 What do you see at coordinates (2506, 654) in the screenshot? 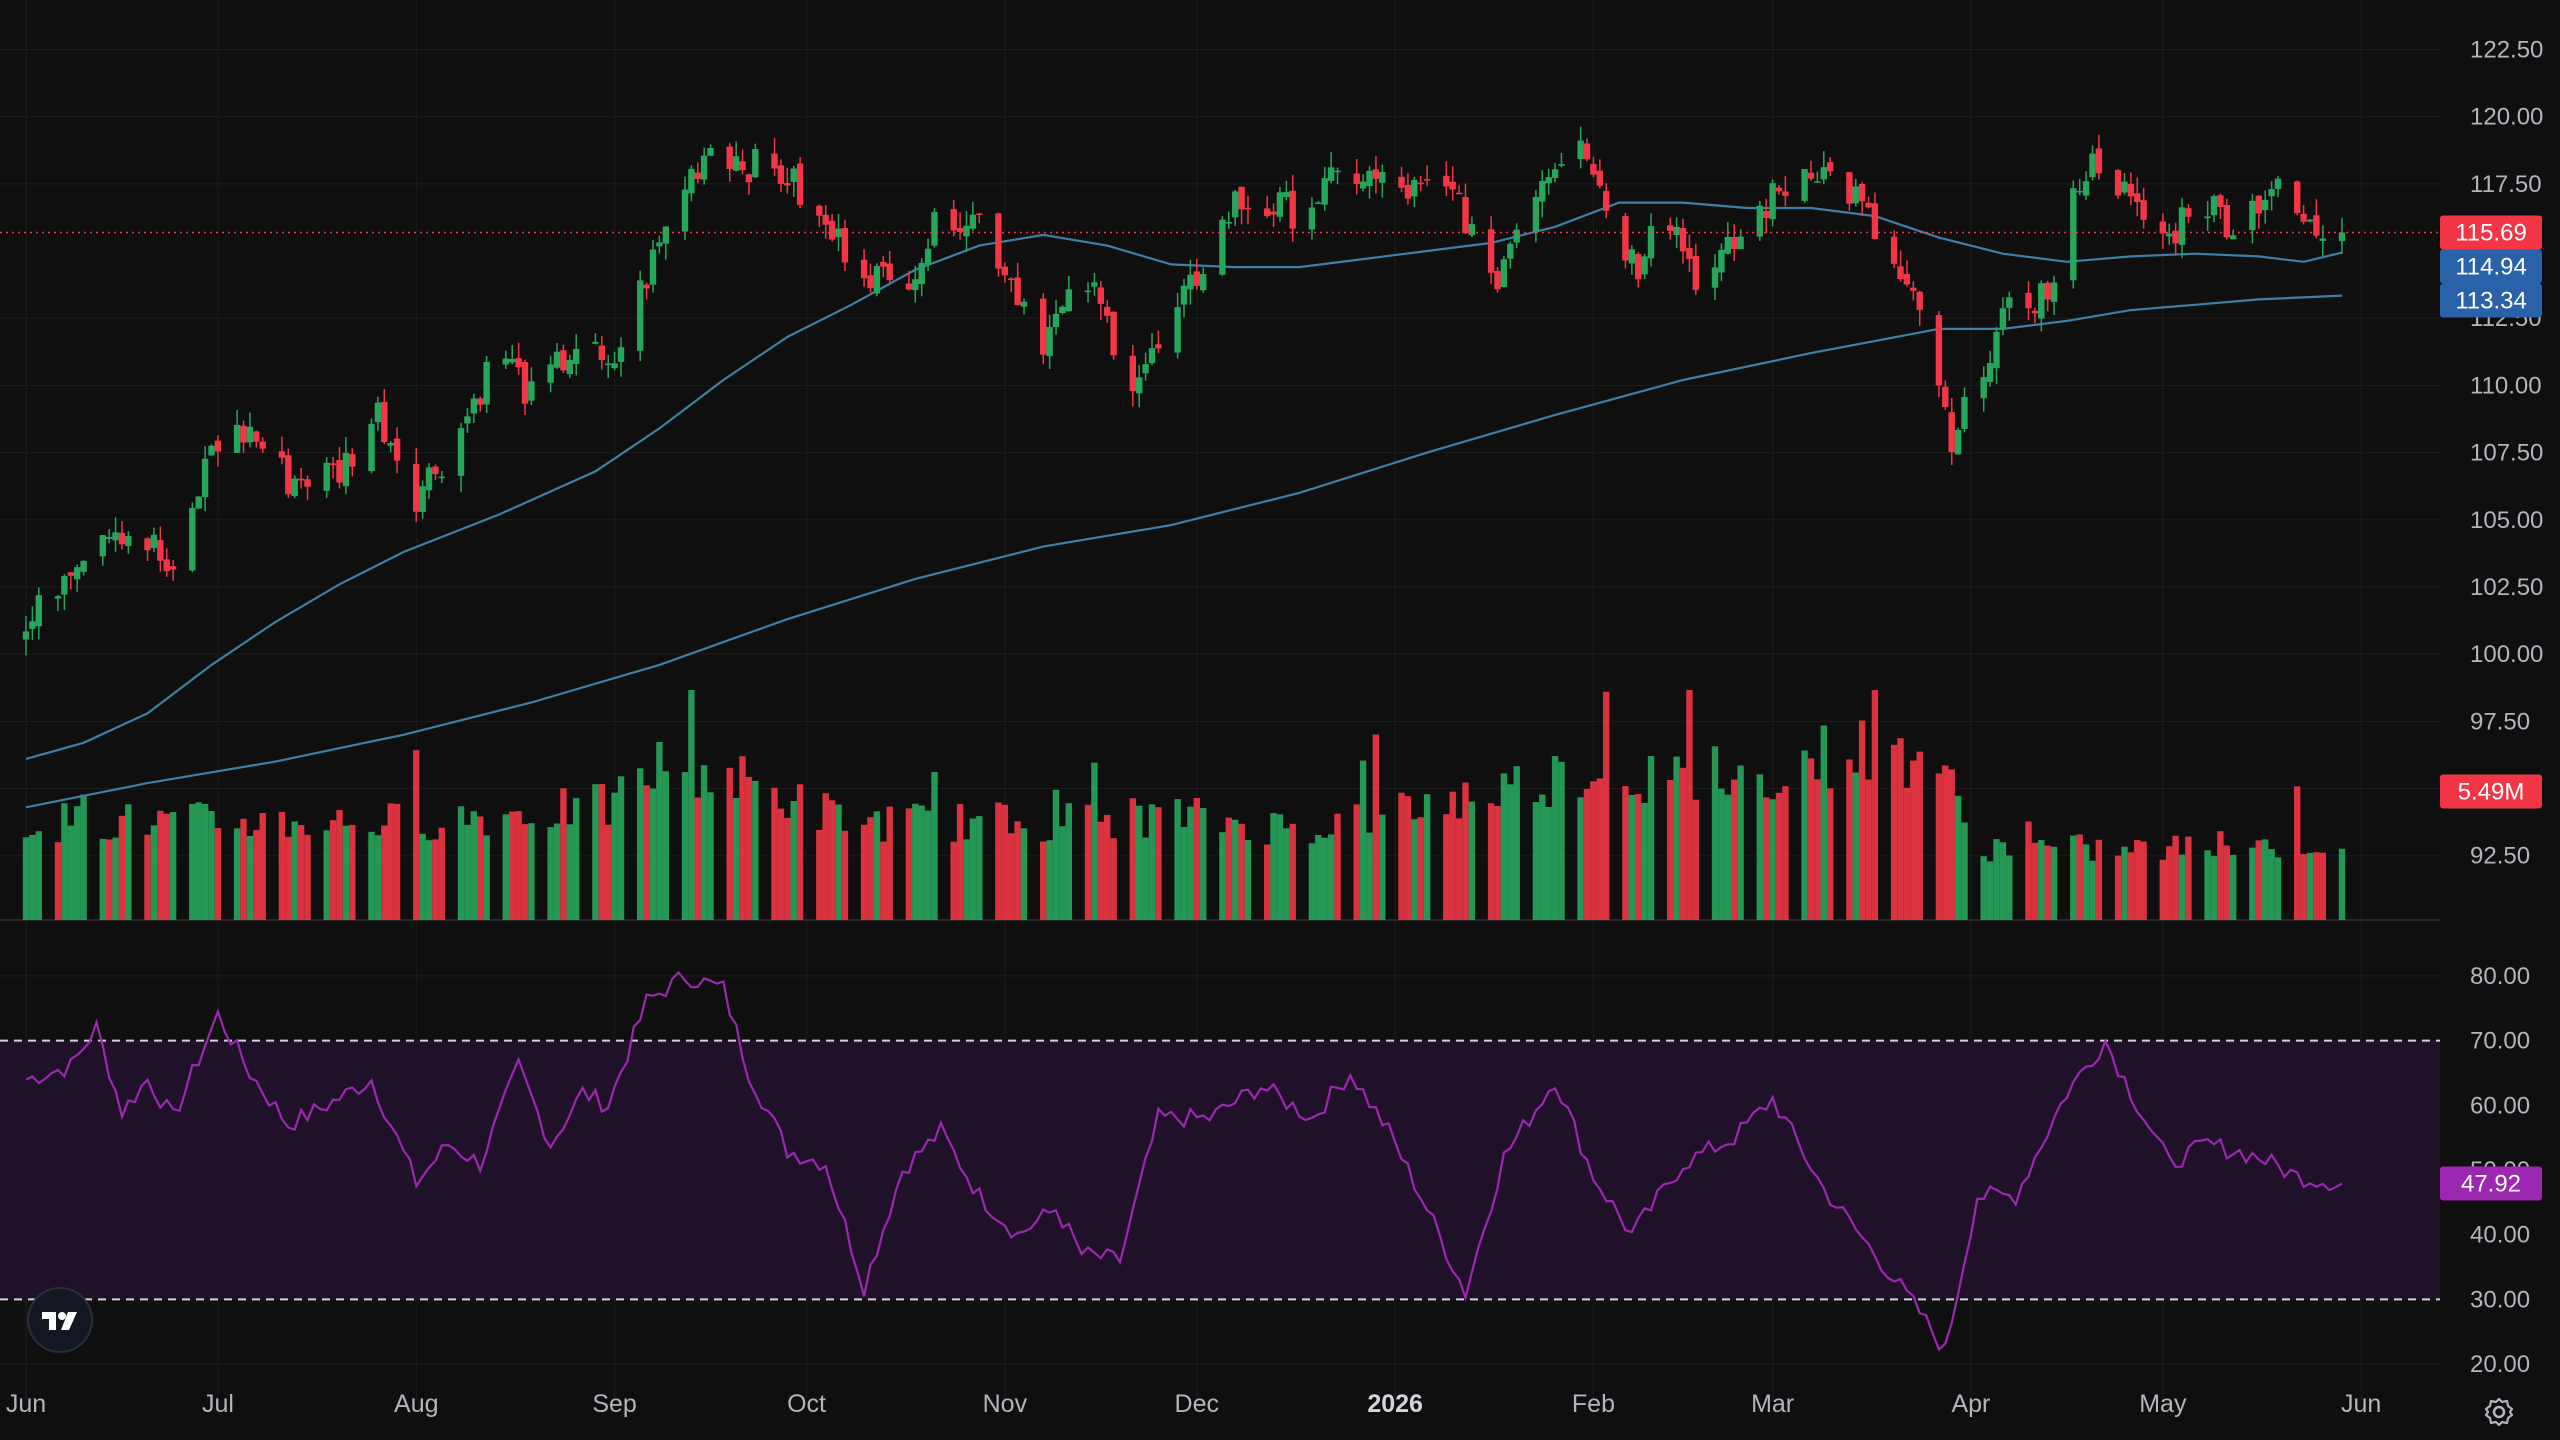
I see `price-tick-label: 100.00` at bounding box center [2506, 654].